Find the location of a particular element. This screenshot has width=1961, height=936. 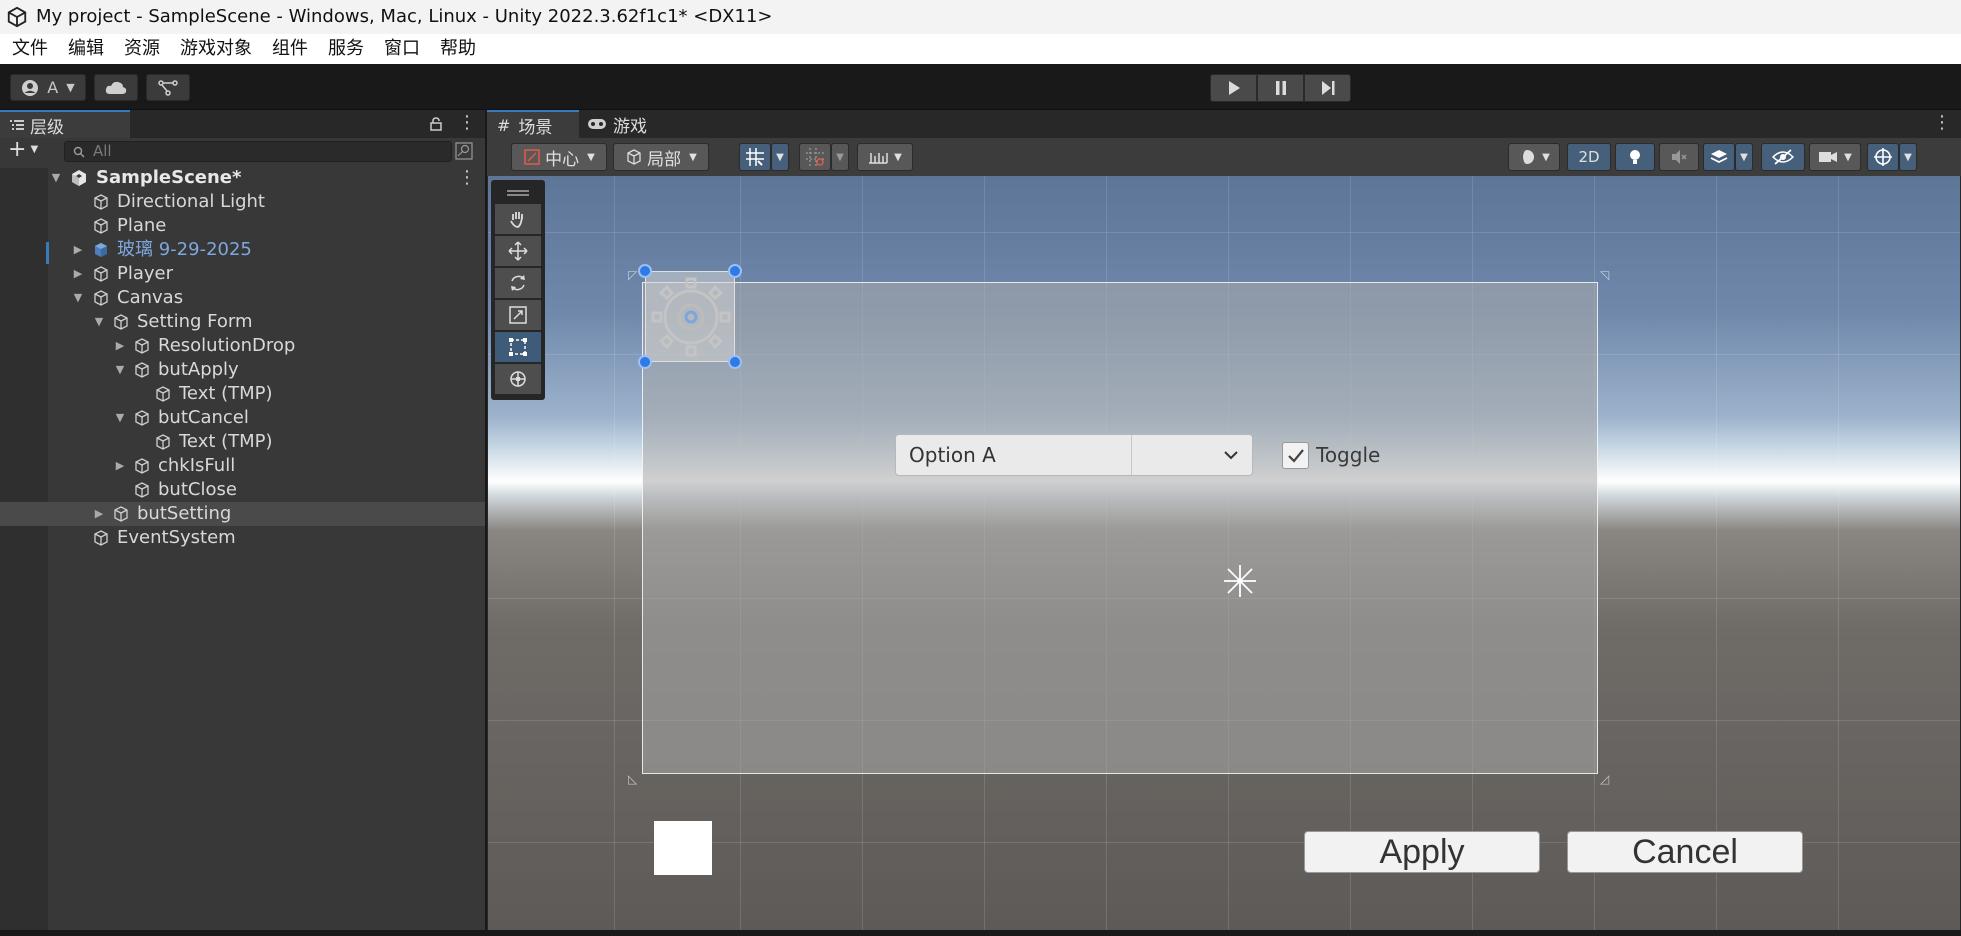

tree-row-but-close: butClose is located at coordinates (242, 490).